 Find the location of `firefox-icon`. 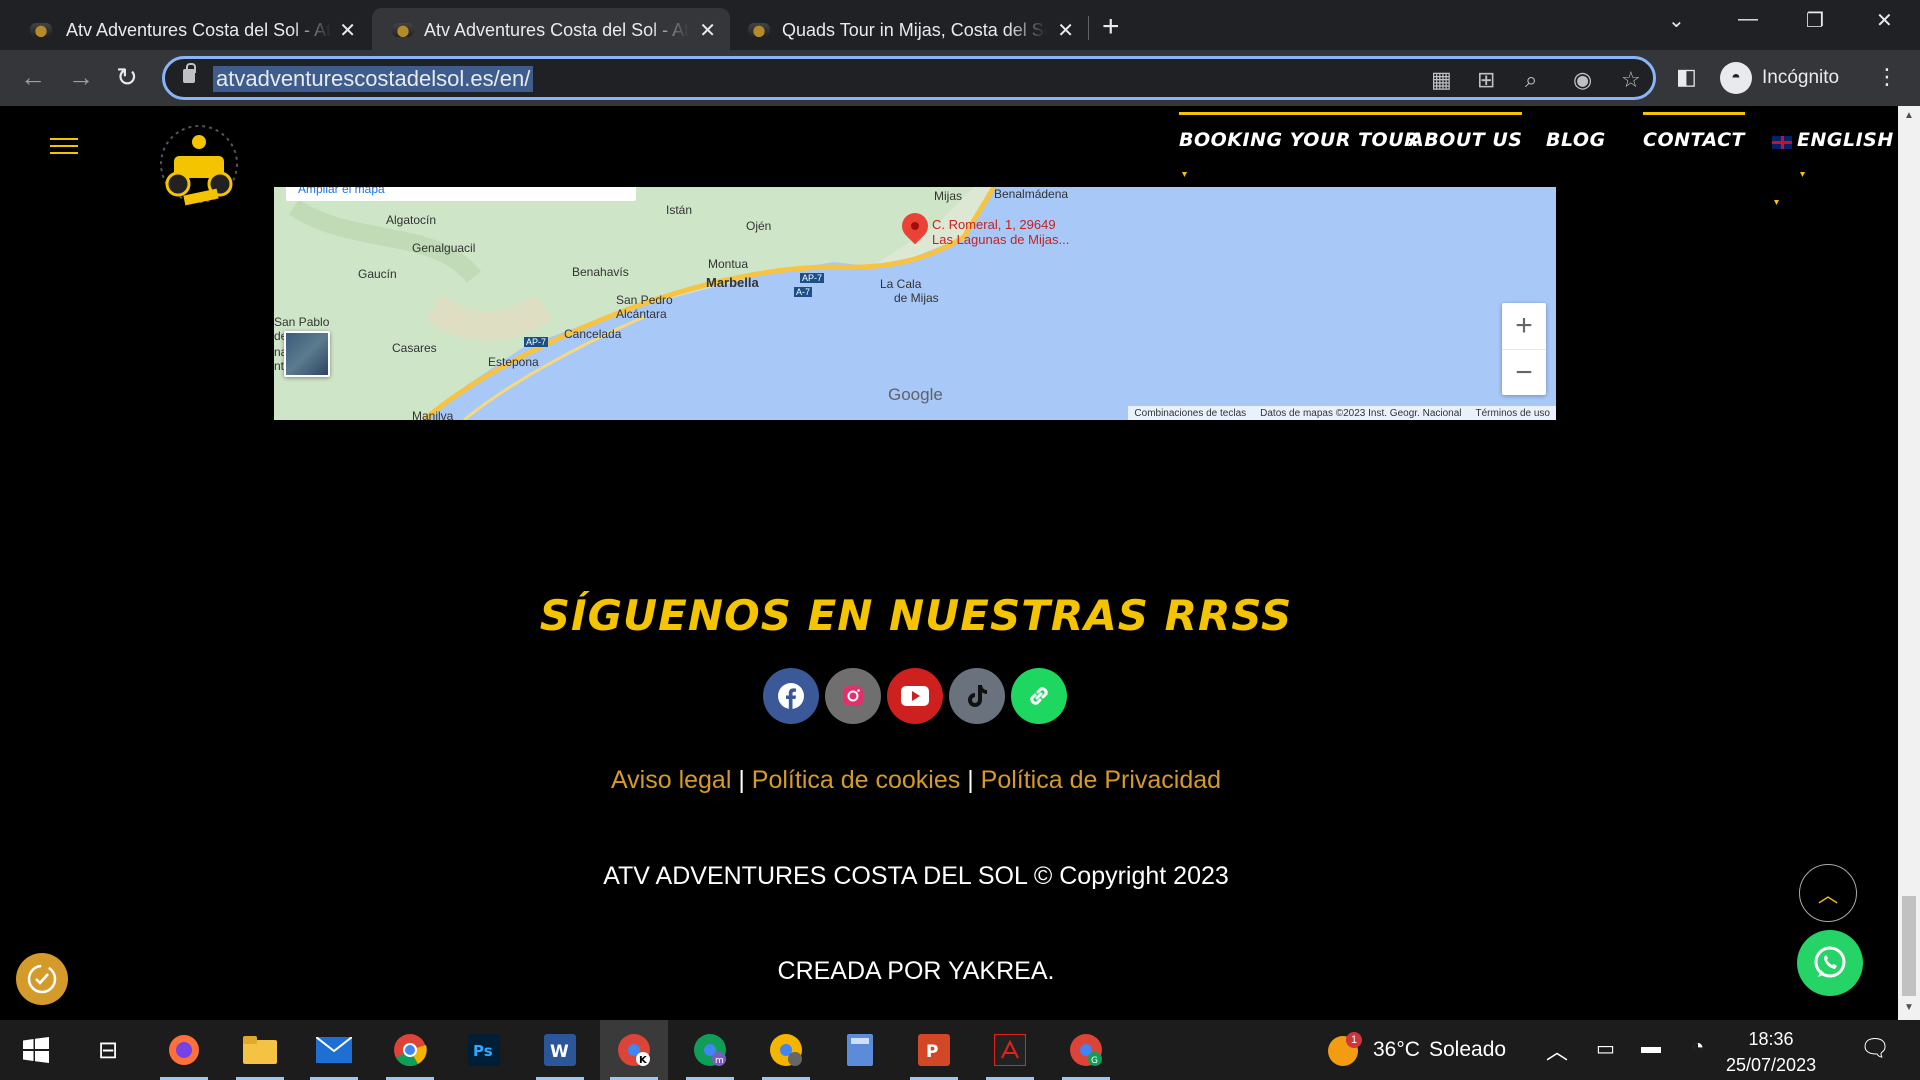

firefox-icon is located at coordinates (184, 1050).